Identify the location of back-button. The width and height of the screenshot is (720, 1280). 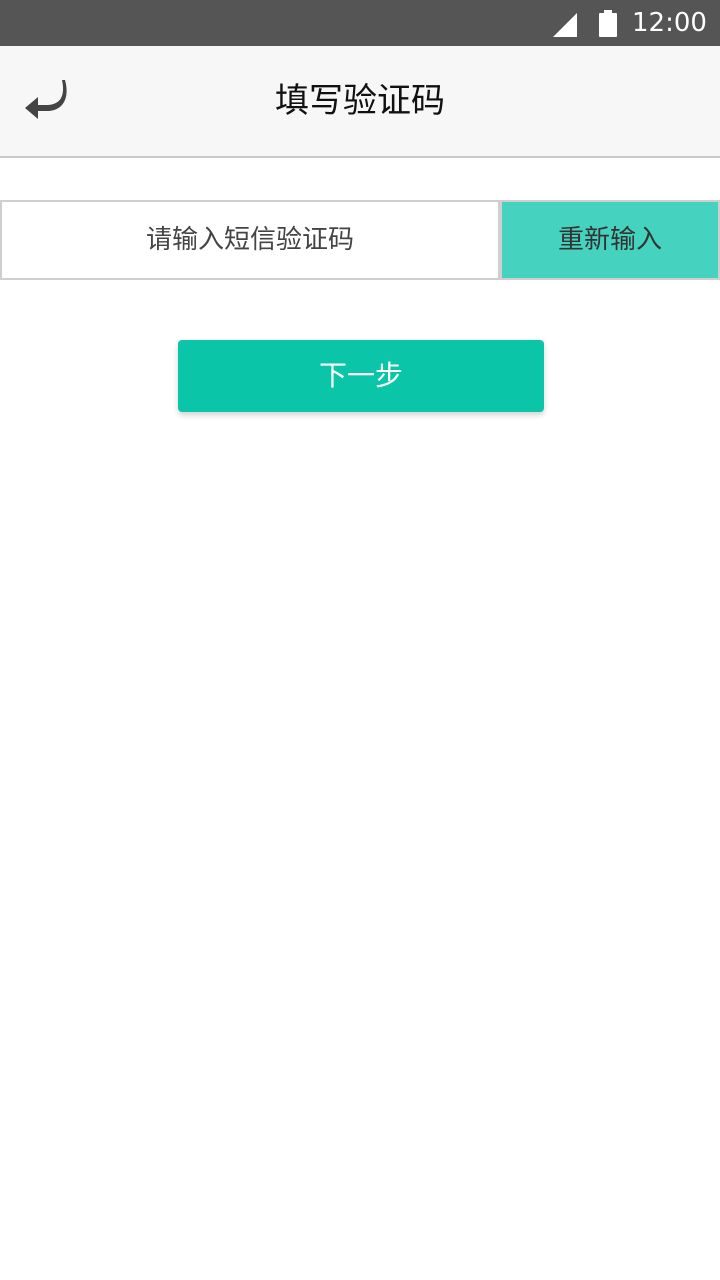
(46, 99).